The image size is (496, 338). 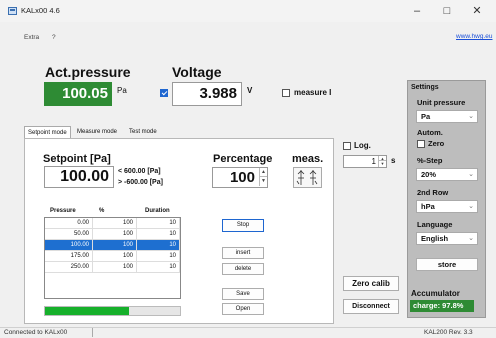 What do you see at coordinates (447, 11) in the screenshot?
I see `maximize-button: □` at bounding box center [447, 11].